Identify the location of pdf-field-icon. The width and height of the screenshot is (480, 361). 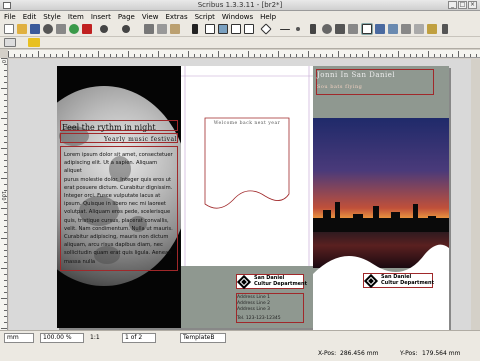
(10, 42).